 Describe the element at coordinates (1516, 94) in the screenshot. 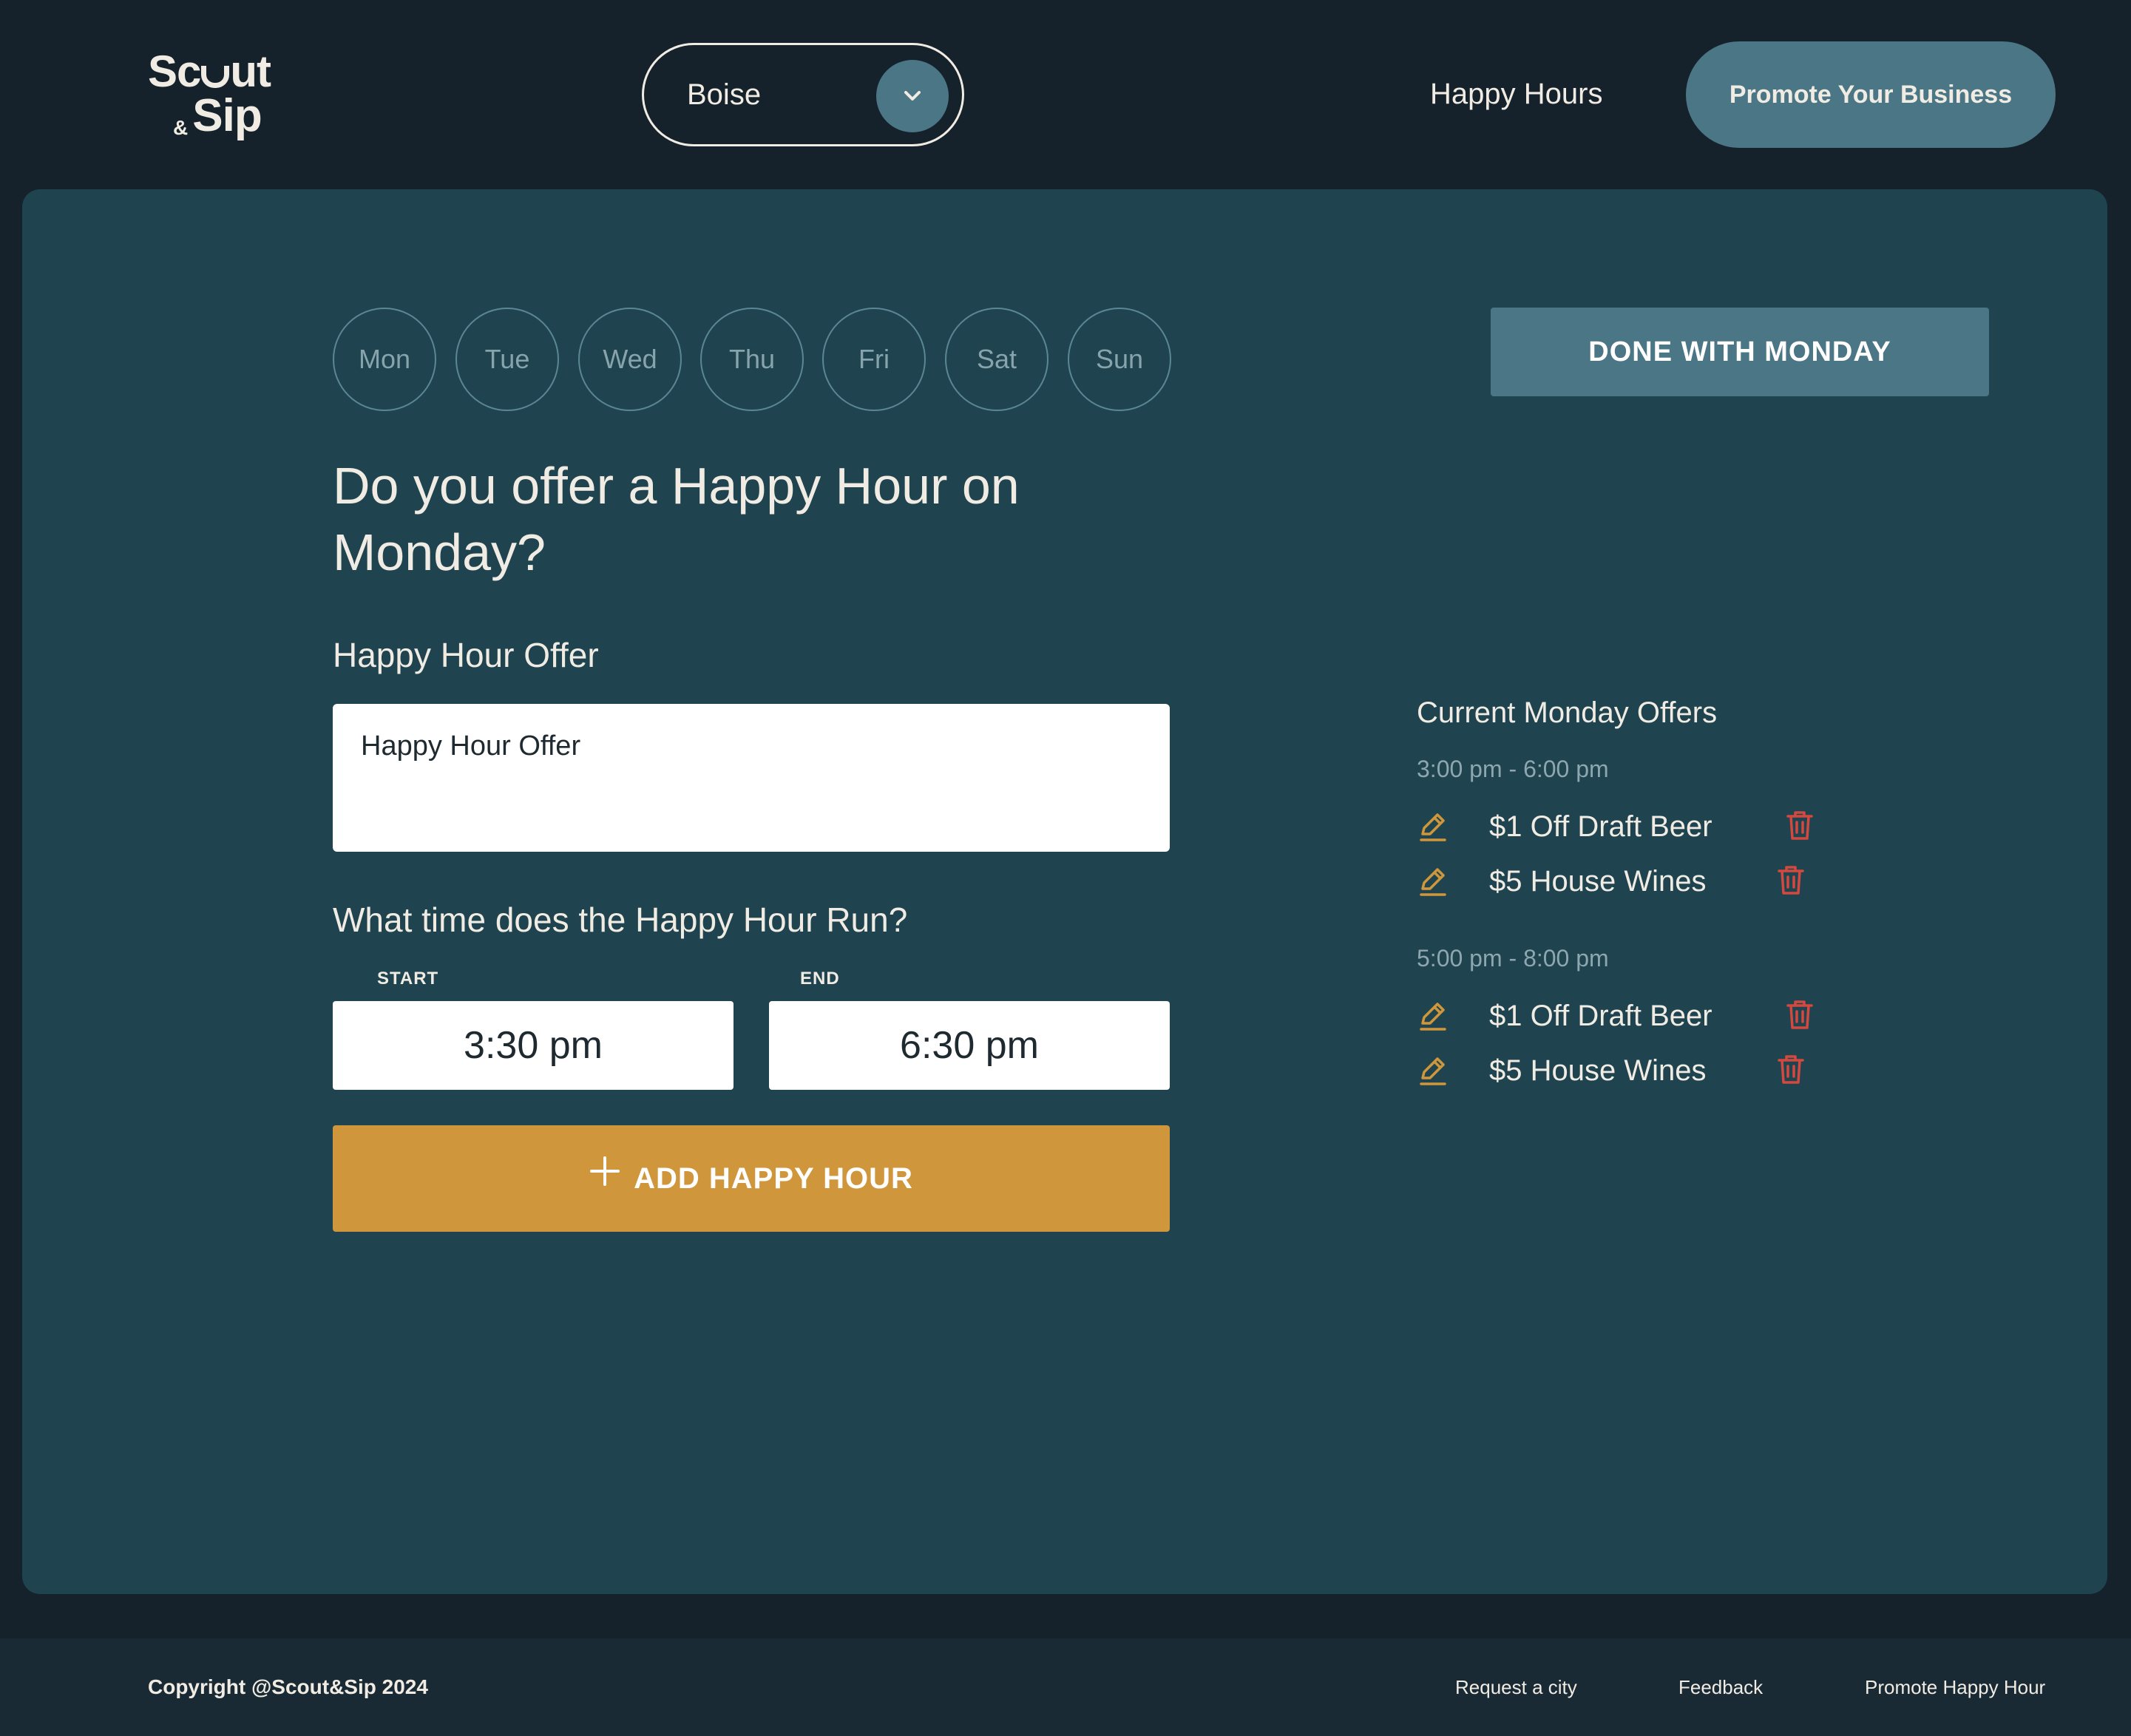

I see `nav-happy-hours: Happy Hours` at that location.